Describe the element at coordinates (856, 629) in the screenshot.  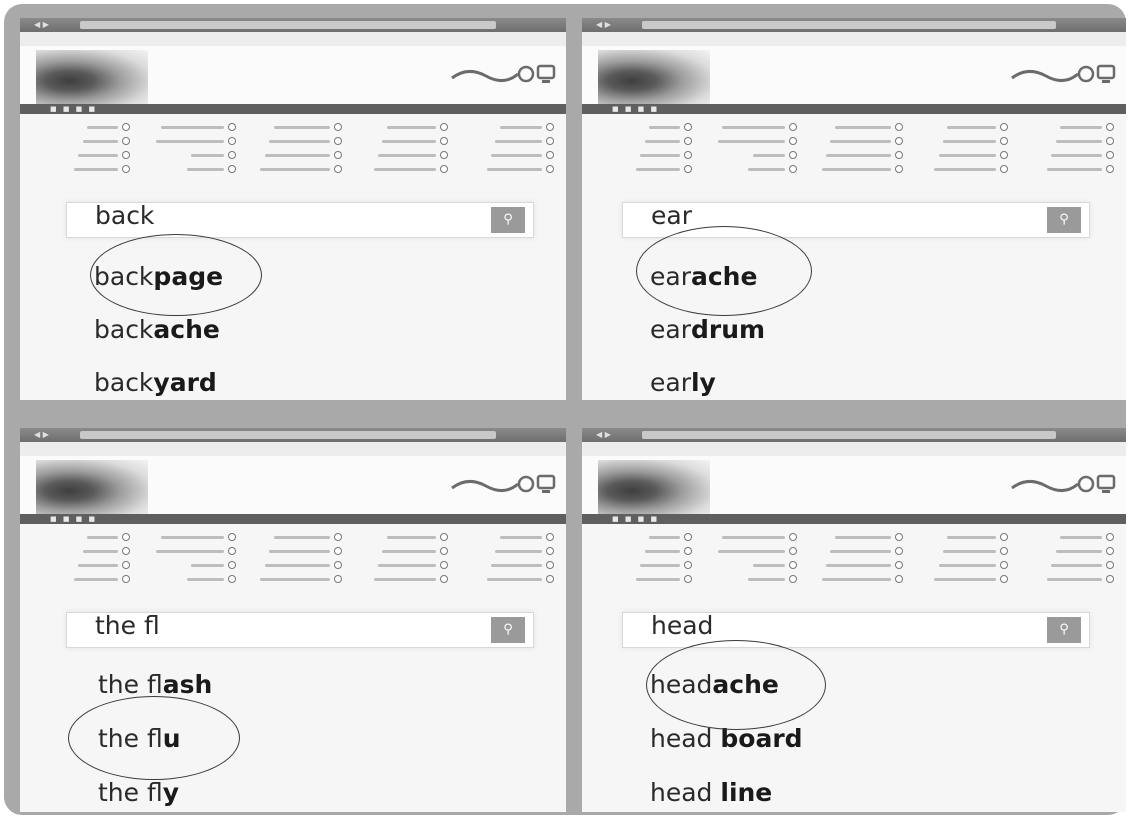
I see `search-box: head ⚲` at that location.